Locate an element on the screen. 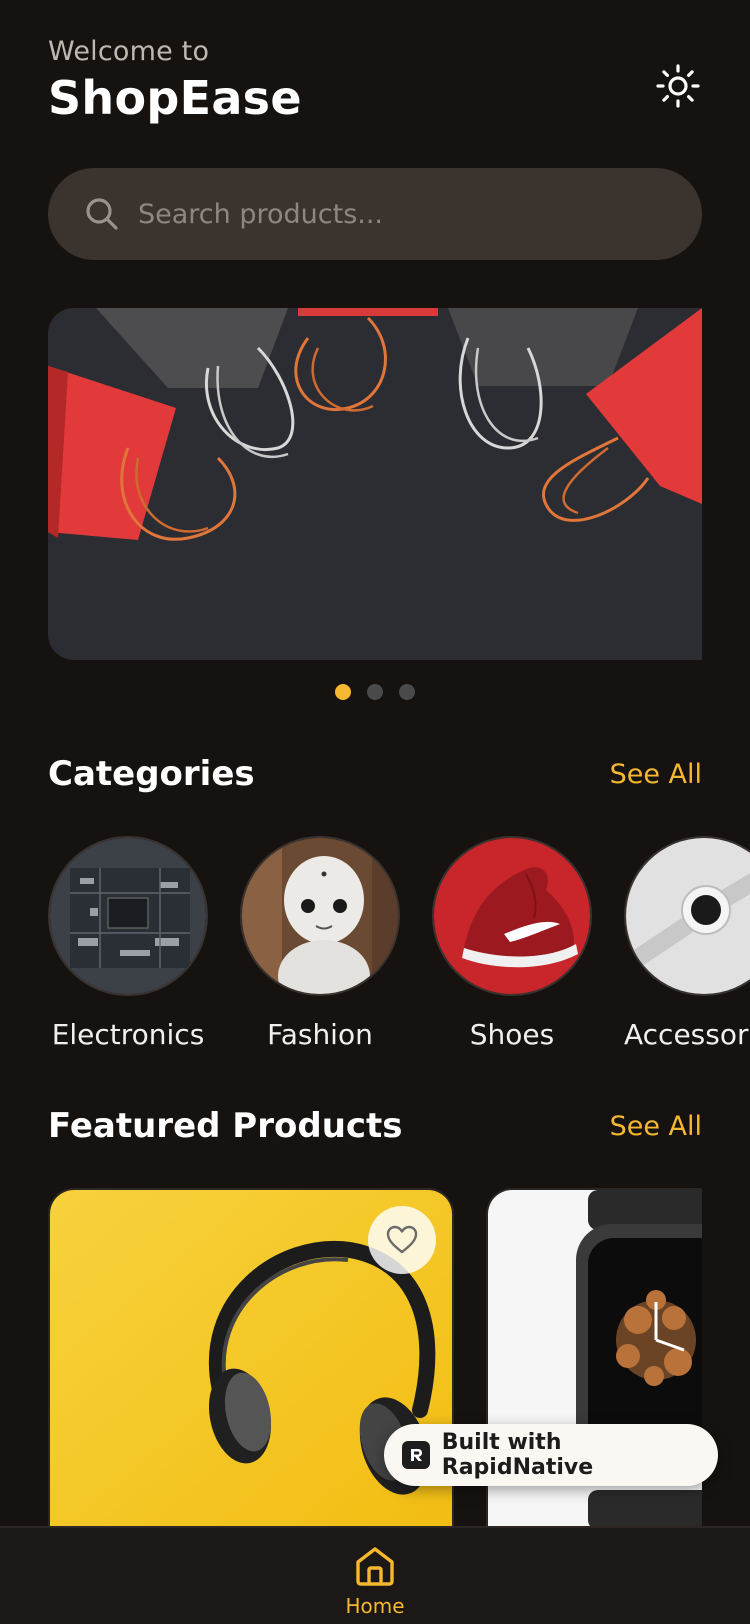 Image resolution: width=750 pixels, height=1624 pixels. badge-text: Built with RapidNative is located at coordinates (517, 1455).